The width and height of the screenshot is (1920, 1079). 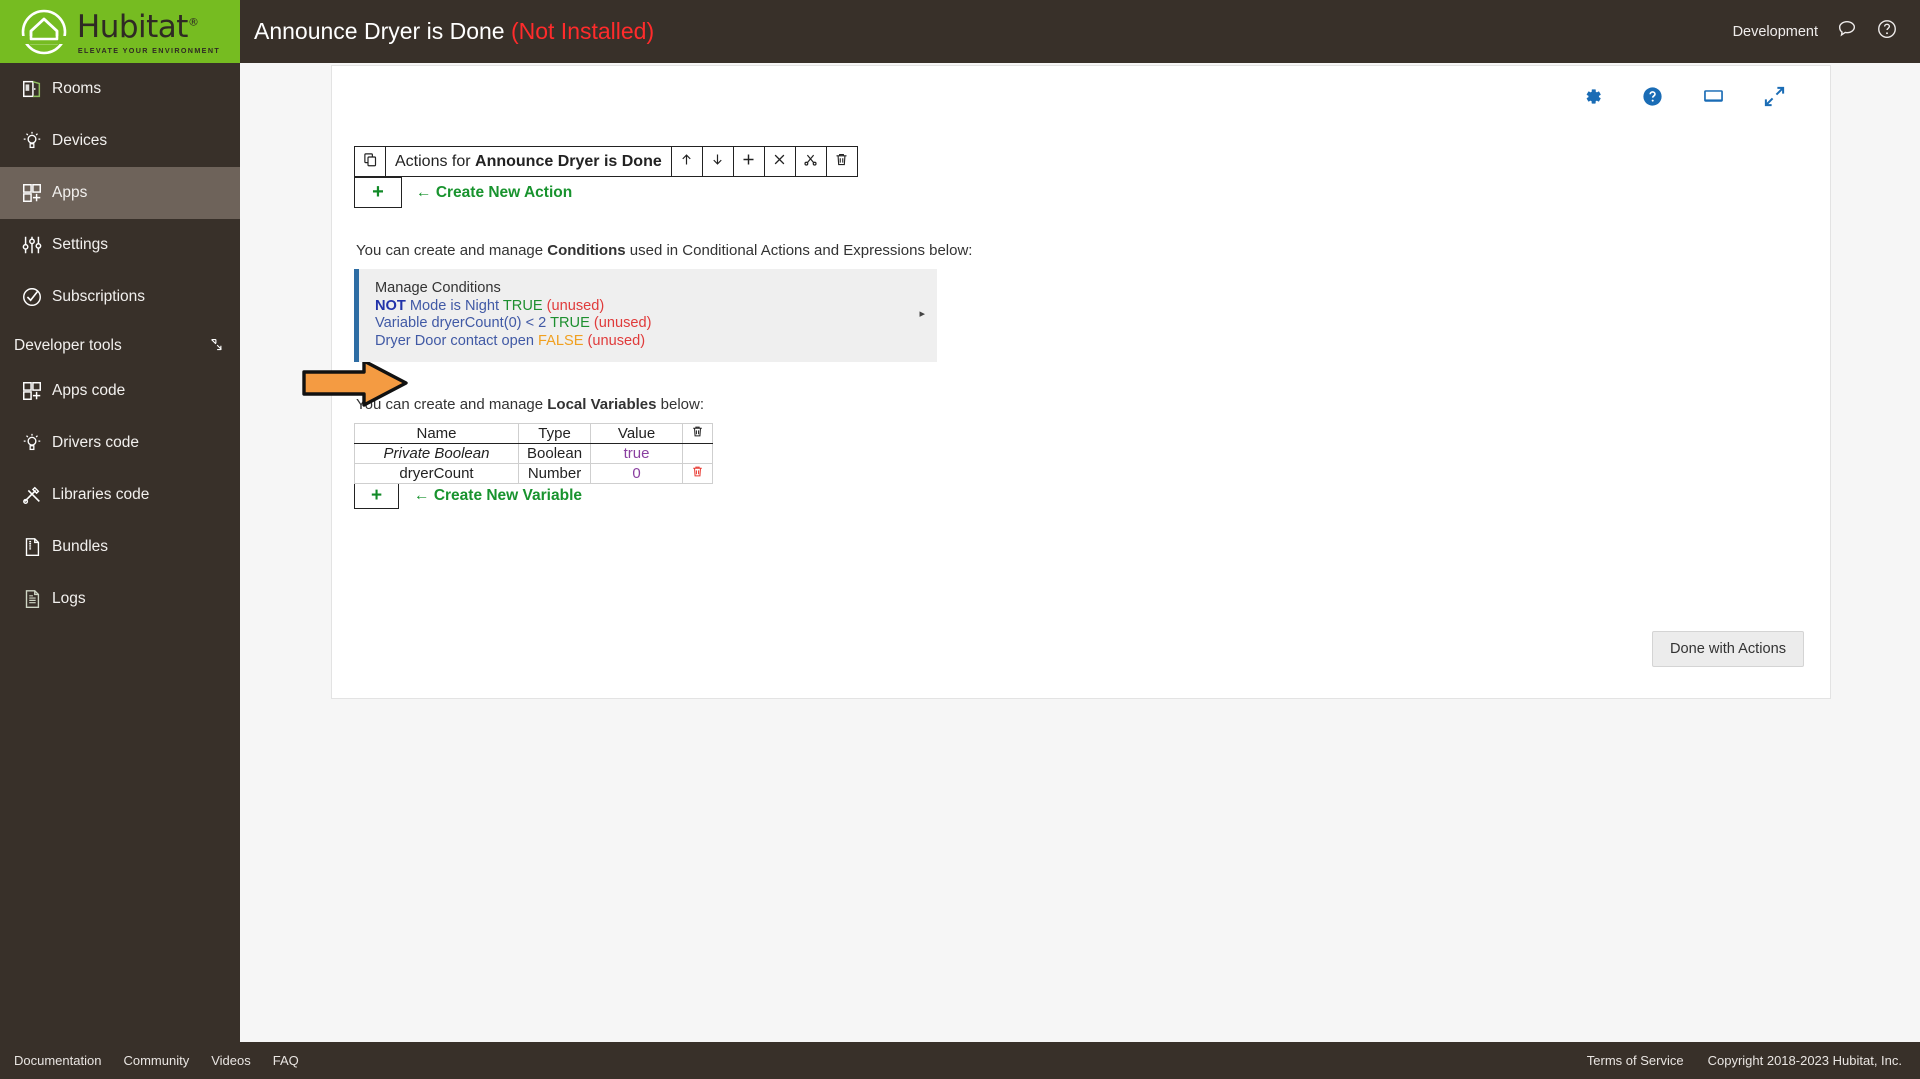 What do you see at coordinates (32, 89) in the screenshot?
I see `door-icon` at bounding box center [32, 89].